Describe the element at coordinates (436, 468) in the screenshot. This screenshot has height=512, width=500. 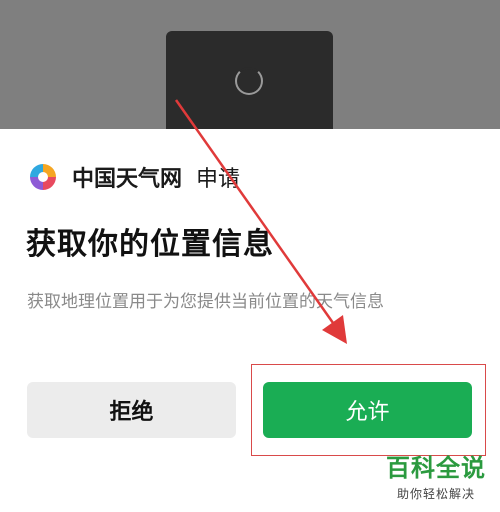
I see `watermark-brand: 百科全说` at that location.